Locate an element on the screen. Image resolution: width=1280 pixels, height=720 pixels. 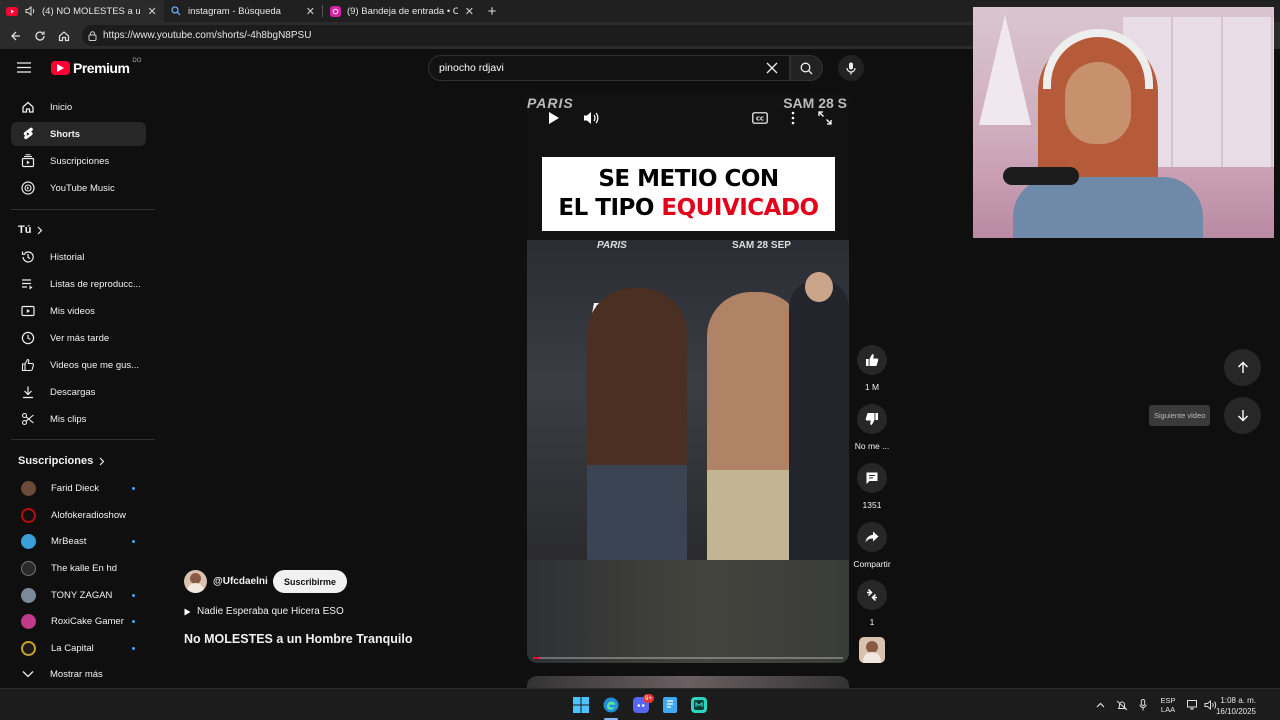
comment-count: 1351 is located at coordinates (872, 505).